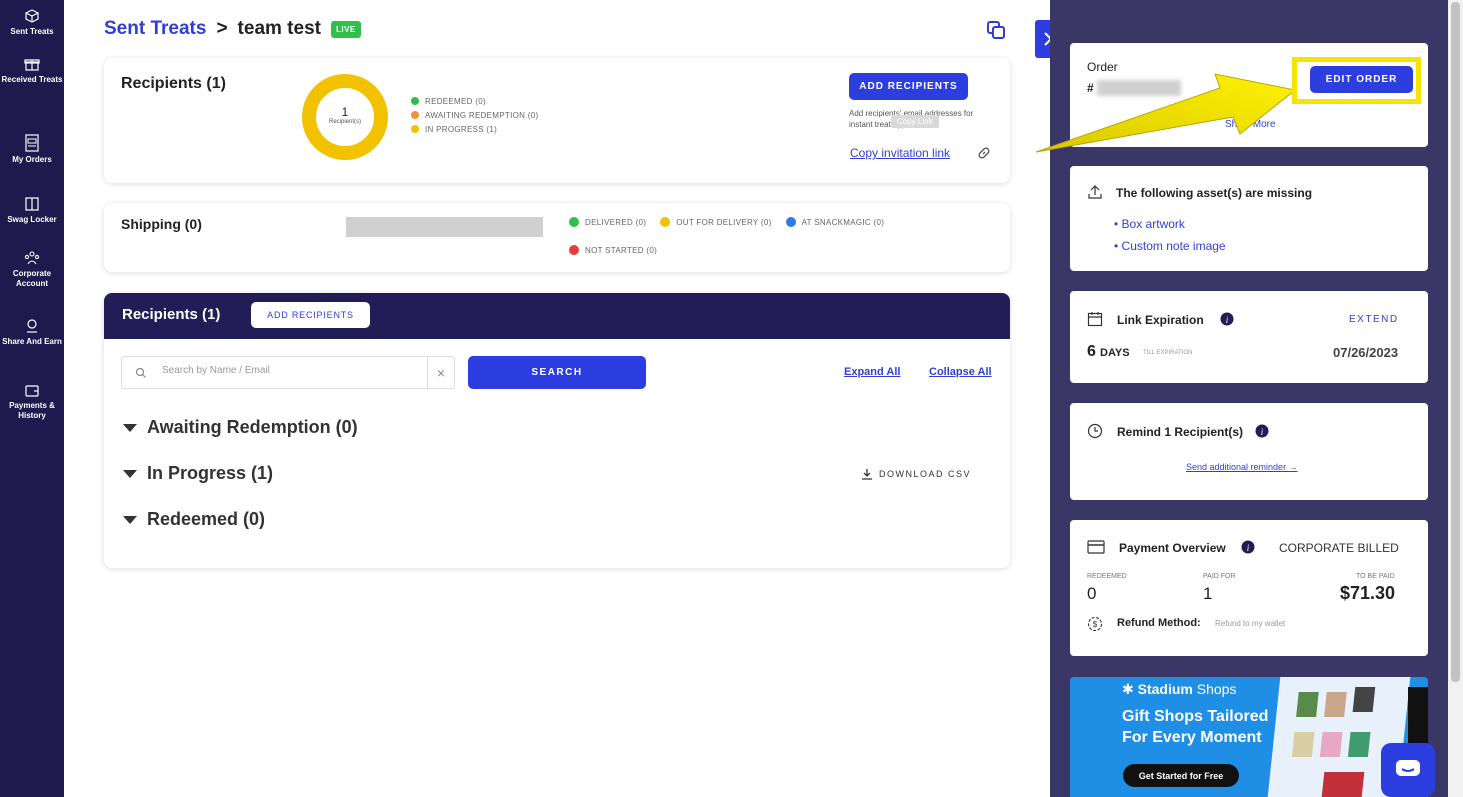 The width and height of the screenshot is (1463, 797). I want to click on nav-label: Corporate Account, so click(32, 278).